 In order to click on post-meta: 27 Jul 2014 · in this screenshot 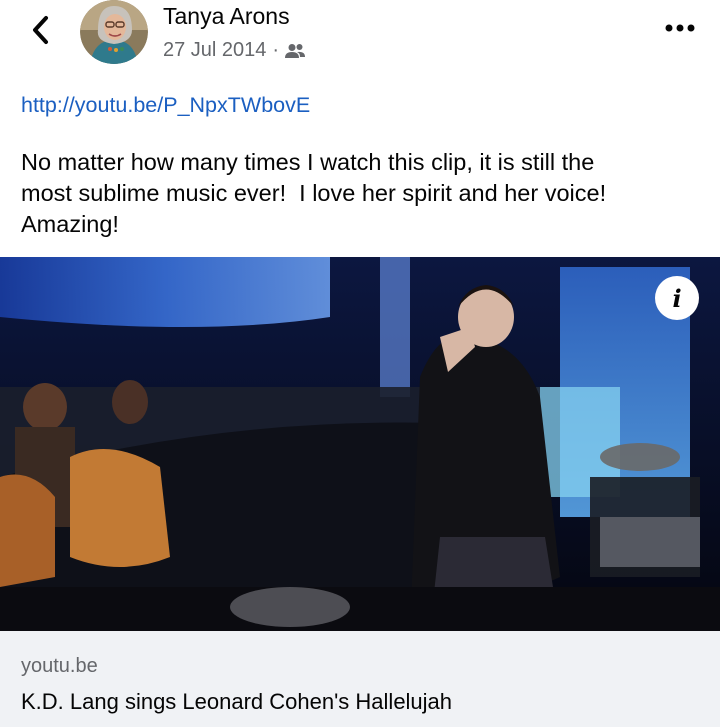, I will do `click(234, 50)`.